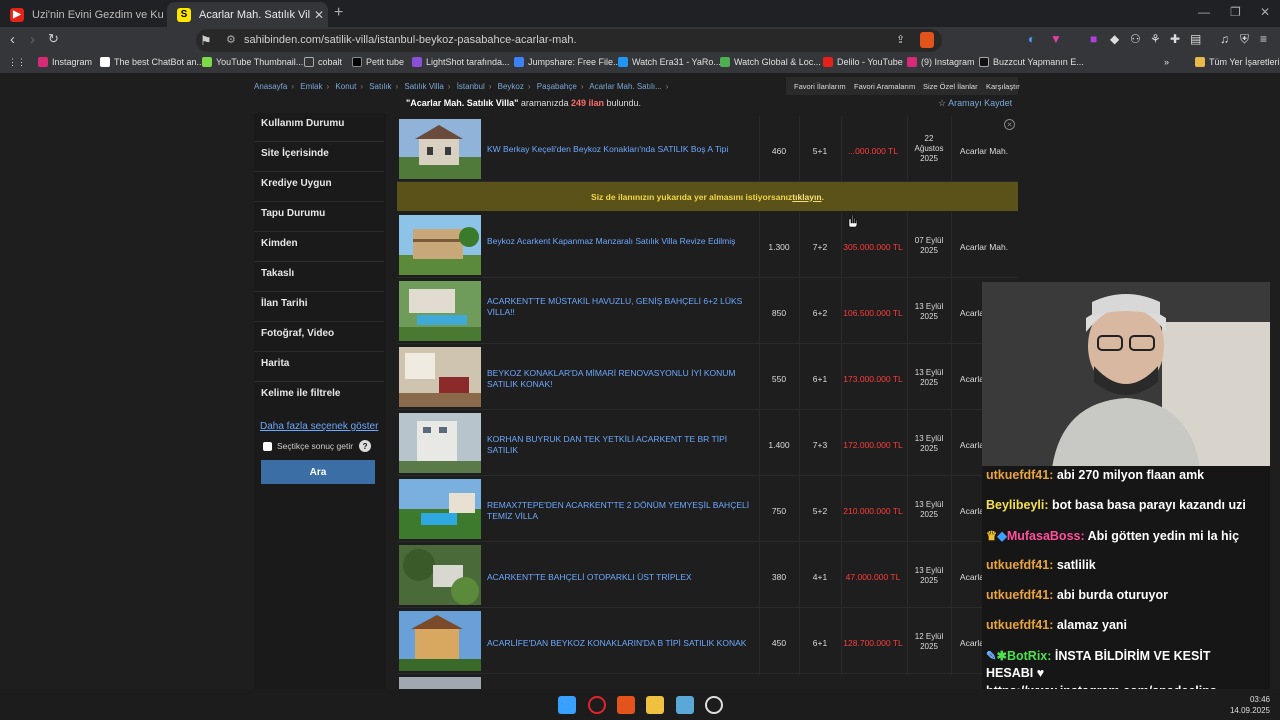 The width and height of the screenshot is (1280, 720). Describe the element at coordinates (32, 39) in the screenshot. I see `forward-icon: ›` at that location.